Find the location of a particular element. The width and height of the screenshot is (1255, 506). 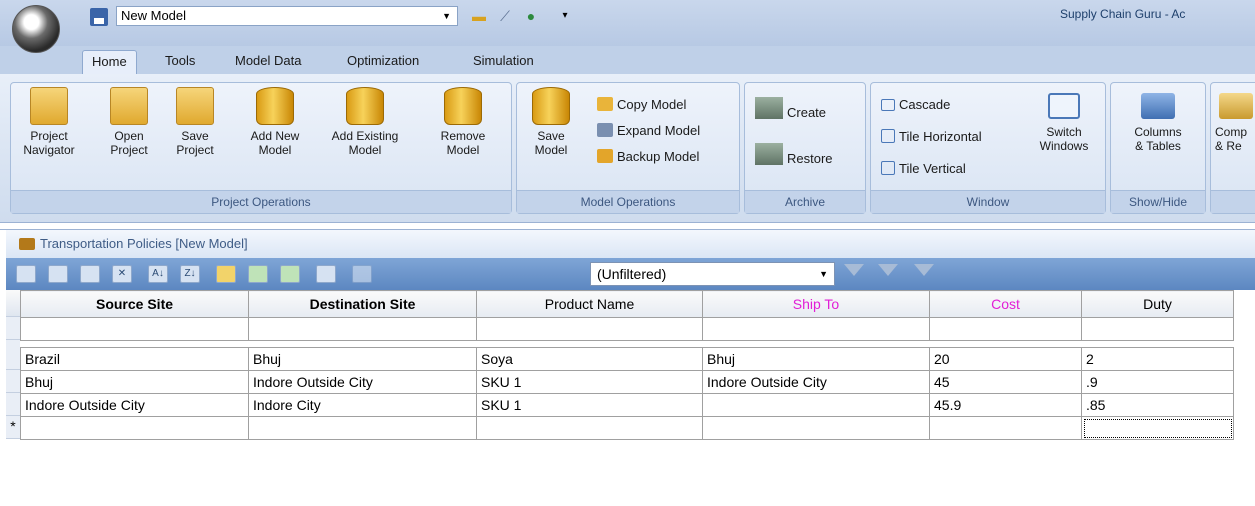

insert-row-icon is located at coordinates (26, 274).